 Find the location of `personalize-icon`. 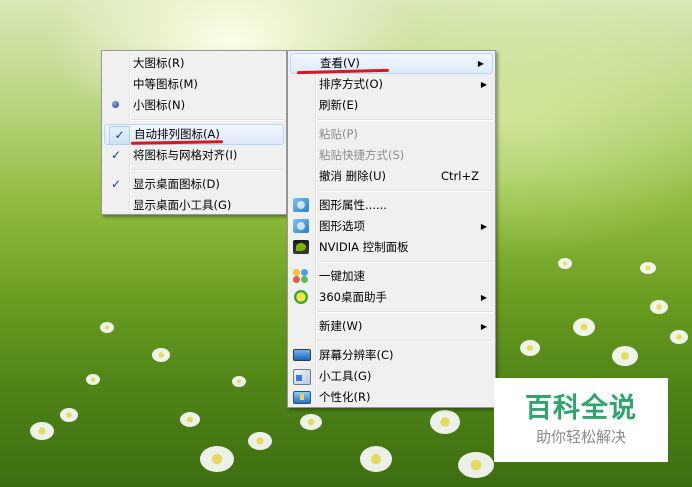

personalize-icon is located at coordinates (302, 397).